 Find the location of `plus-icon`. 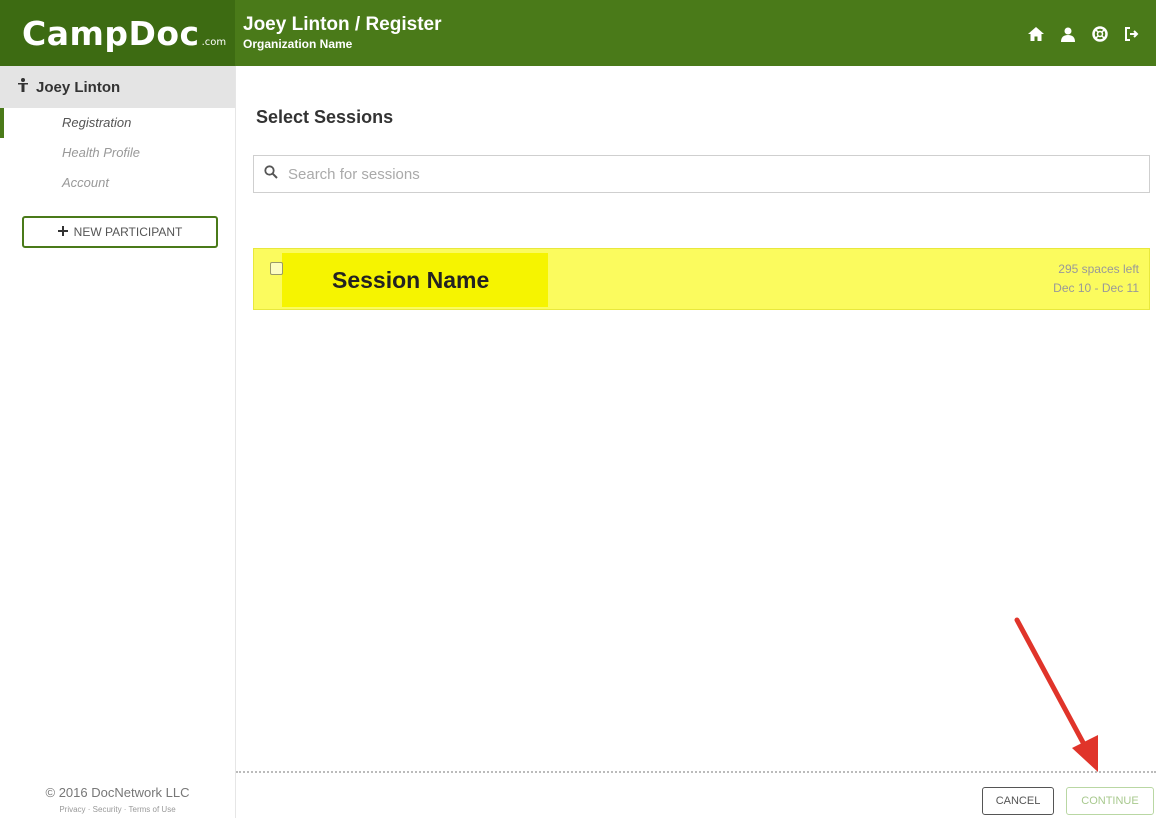

plus-icon is located at coordinates (62, 232).